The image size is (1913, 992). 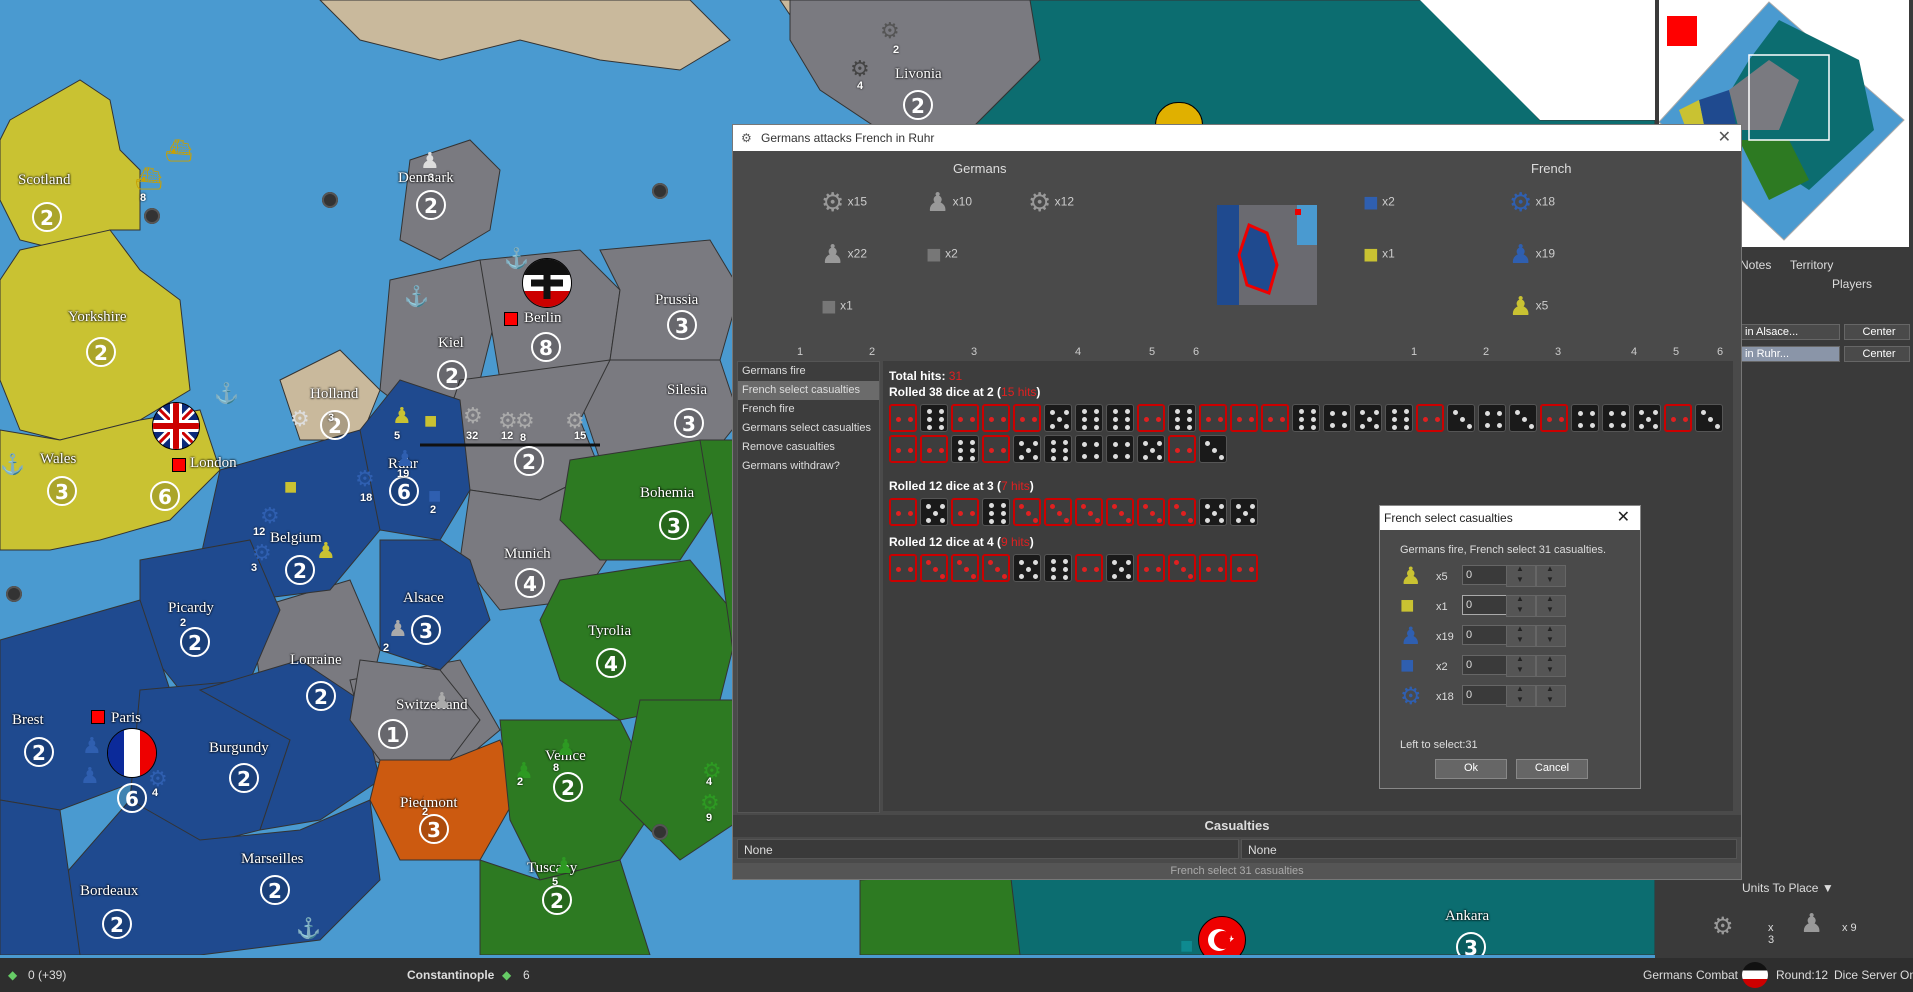 I want to click on defender-unit: ■ x1, so click(x=1379, y=254).